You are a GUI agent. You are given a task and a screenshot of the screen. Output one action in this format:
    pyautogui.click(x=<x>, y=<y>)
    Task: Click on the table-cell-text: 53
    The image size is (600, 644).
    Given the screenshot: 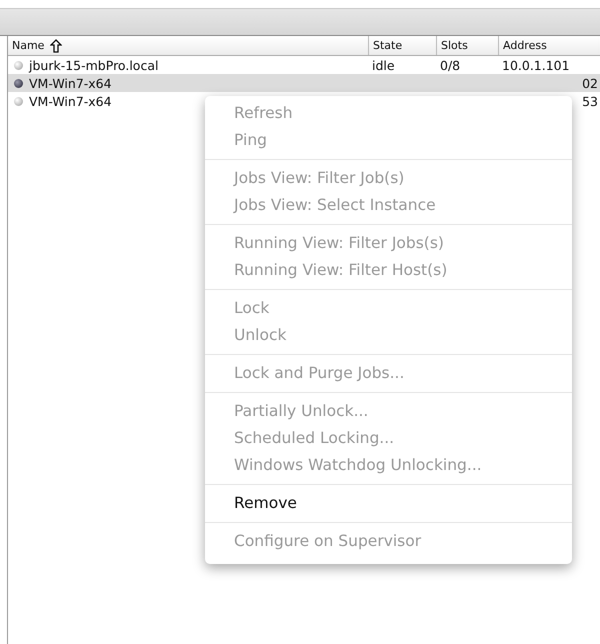 What is the action you would take?
    pyautogui.click(x=590, y=101)
    